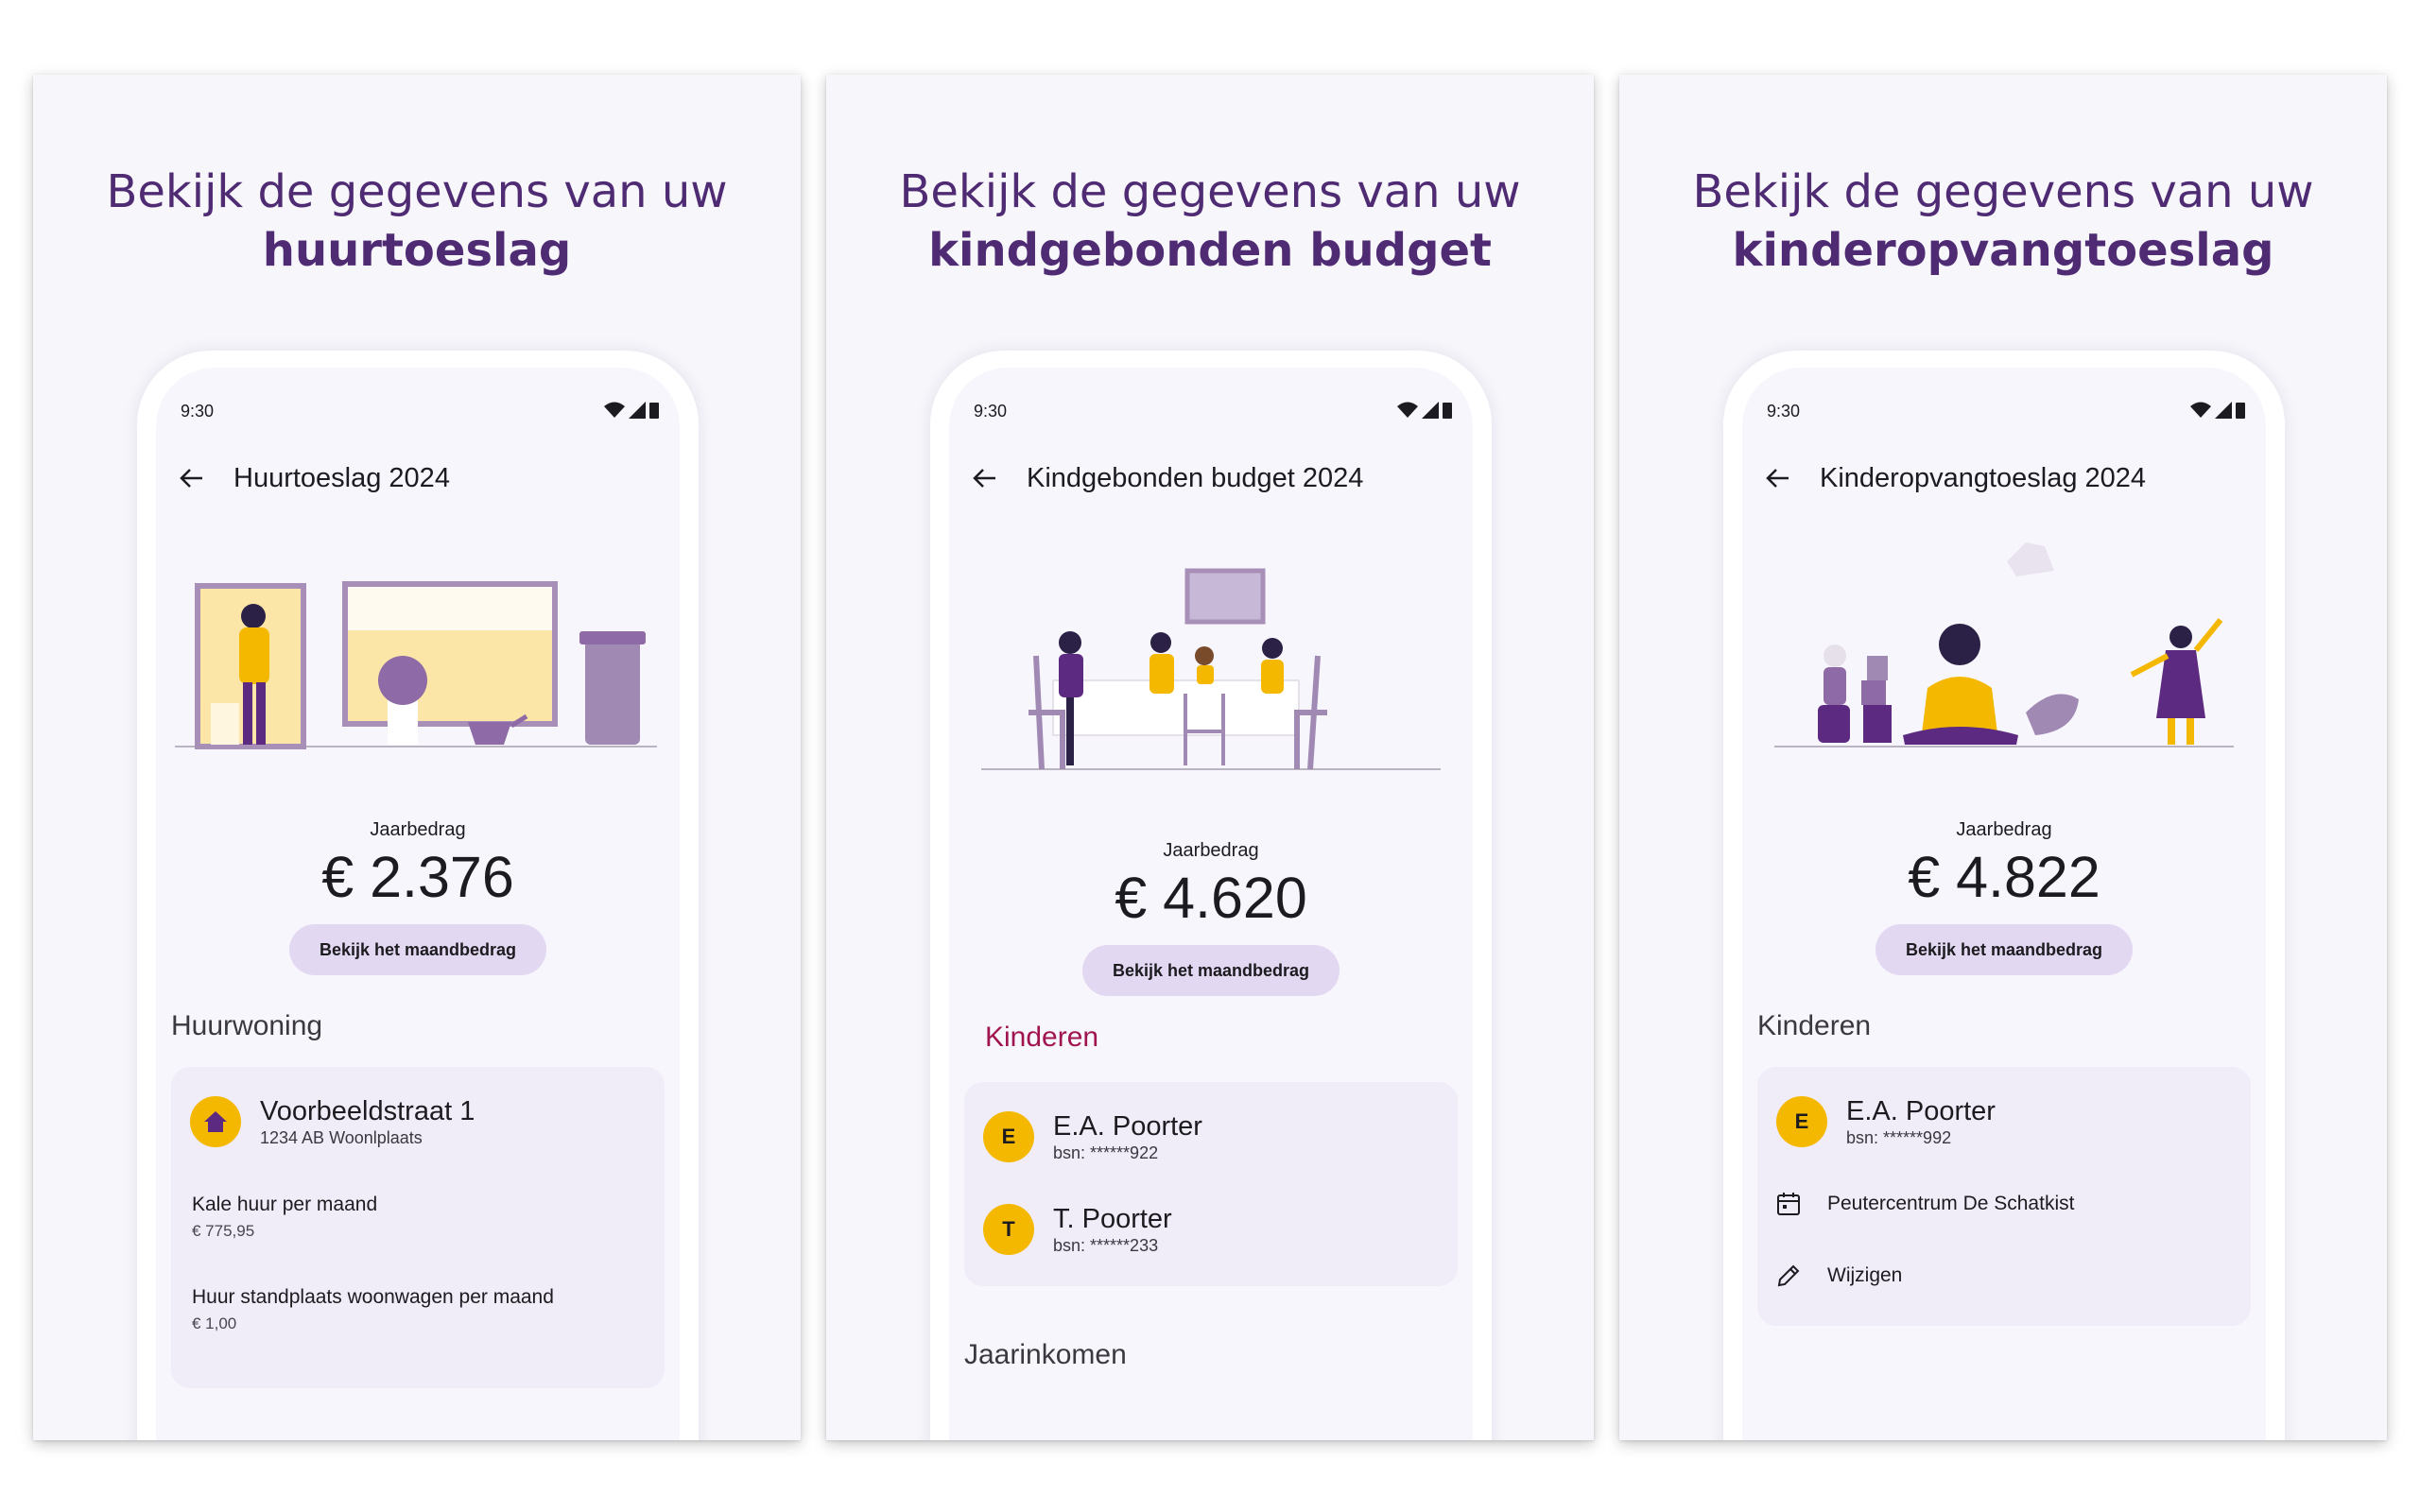  Describe the element at coordinates (285, 1204) in the screenshot. I see `field-label: Kale huur per maand` at that location.